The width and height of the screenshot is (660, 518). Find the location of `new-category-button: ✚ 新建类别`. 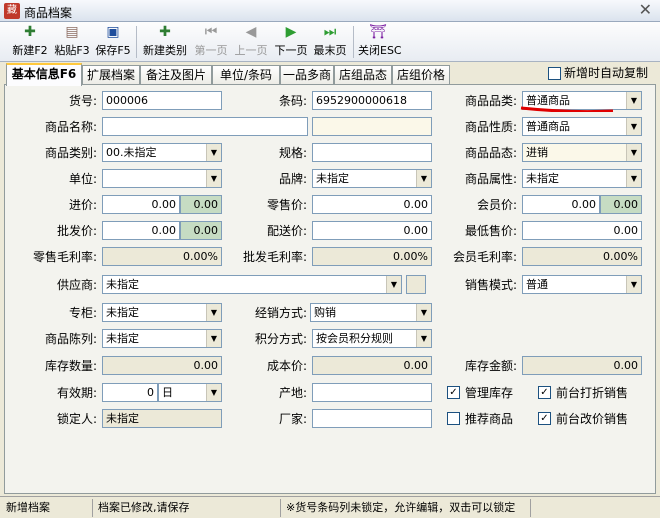

new-category-button: ✚ 新建类别 is located at coordinates (165, 42).